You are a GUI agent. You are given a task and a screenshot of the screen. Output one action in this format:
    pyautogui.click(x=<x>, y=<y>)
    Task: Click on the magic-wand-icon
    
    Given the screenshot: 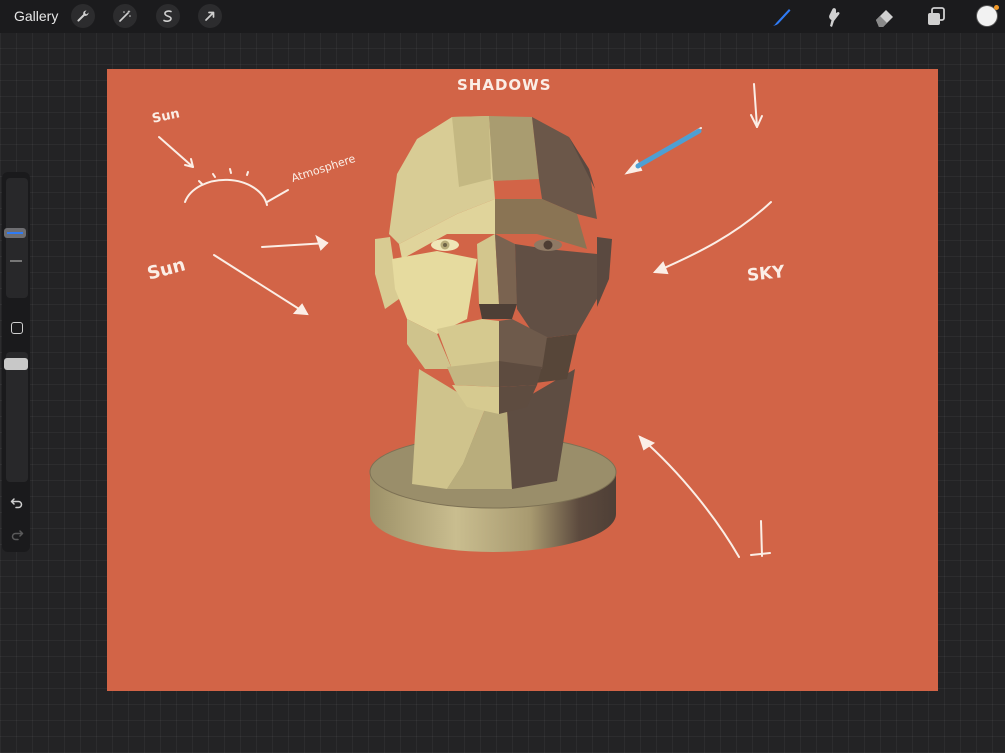 What is the action you would take?
    pyautogui.click(x=125, y=16)
    